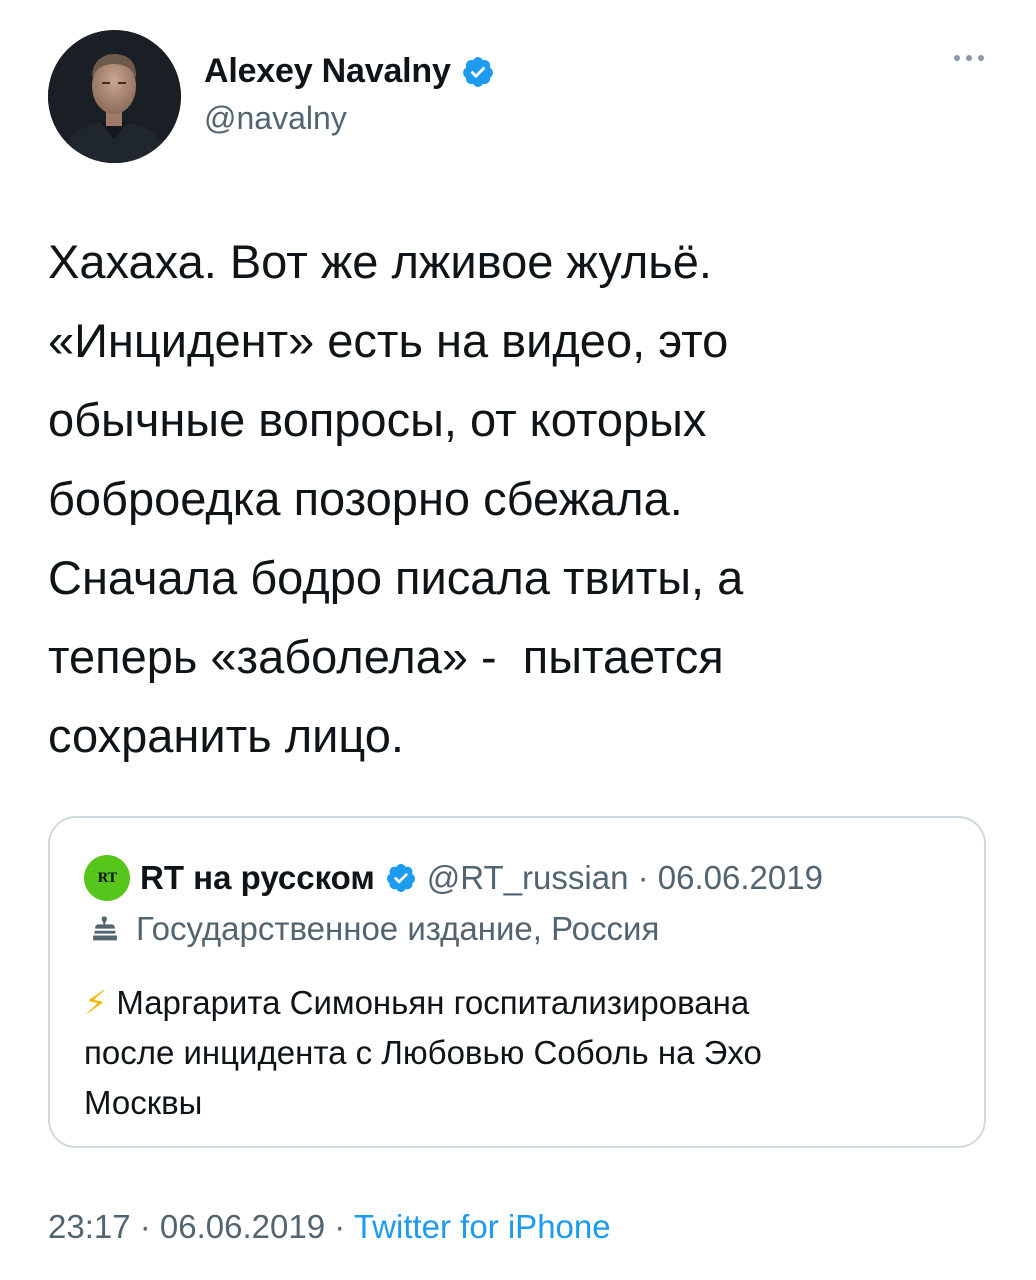 The height and width of the screenshot is (1280, 1036). I want to click on avatar-photo, so click(114, 96).